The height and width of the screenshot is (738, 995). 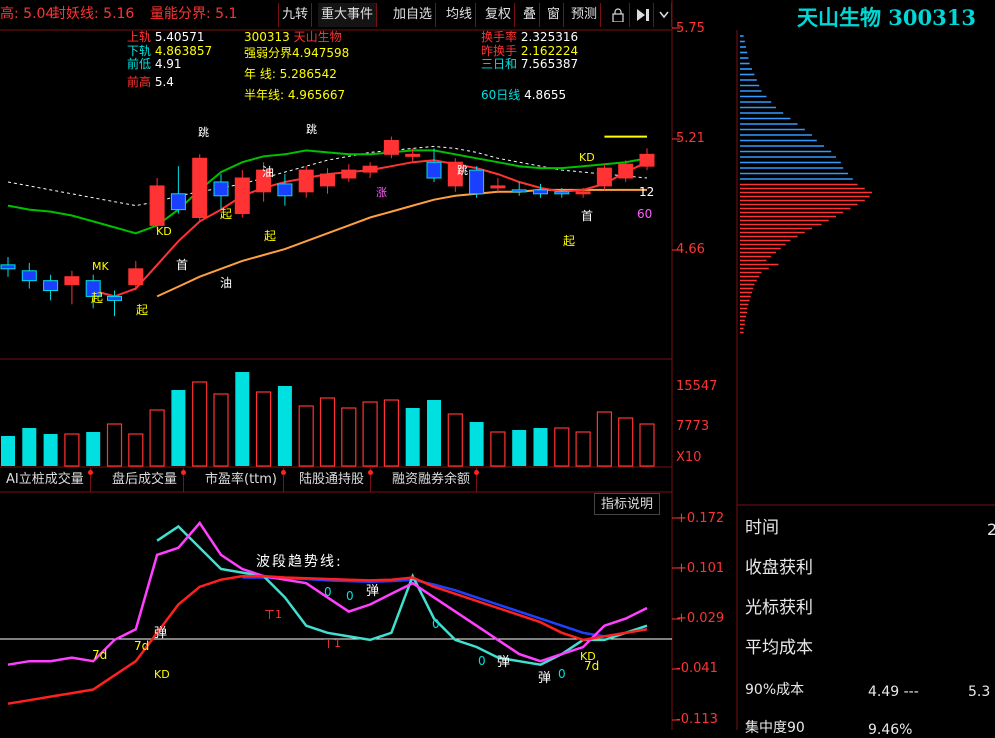 What do you see at coordinates (142, 646) in the screenshot?
I see `indicator-marker-7d: 7d` at bounding box center [142, 646].